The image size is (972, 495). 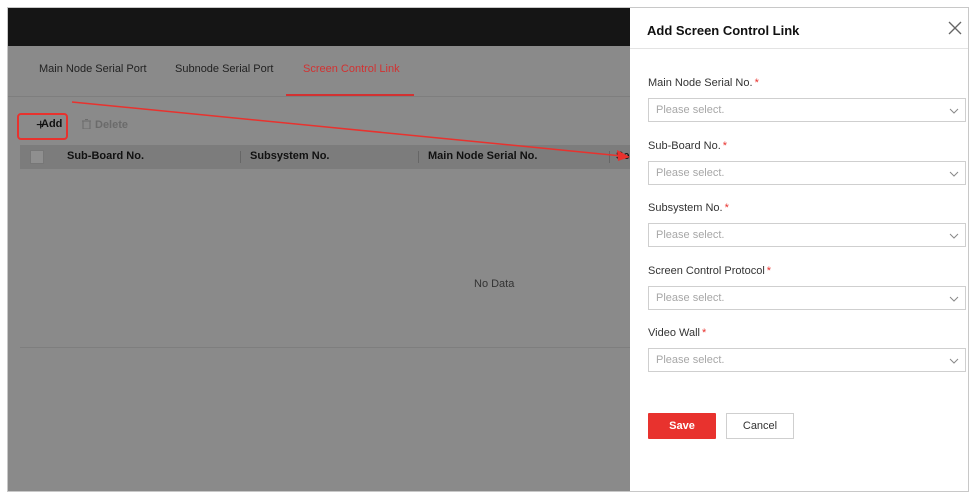 I want to click on active-tab-indicator, so click(x=350, y=95).